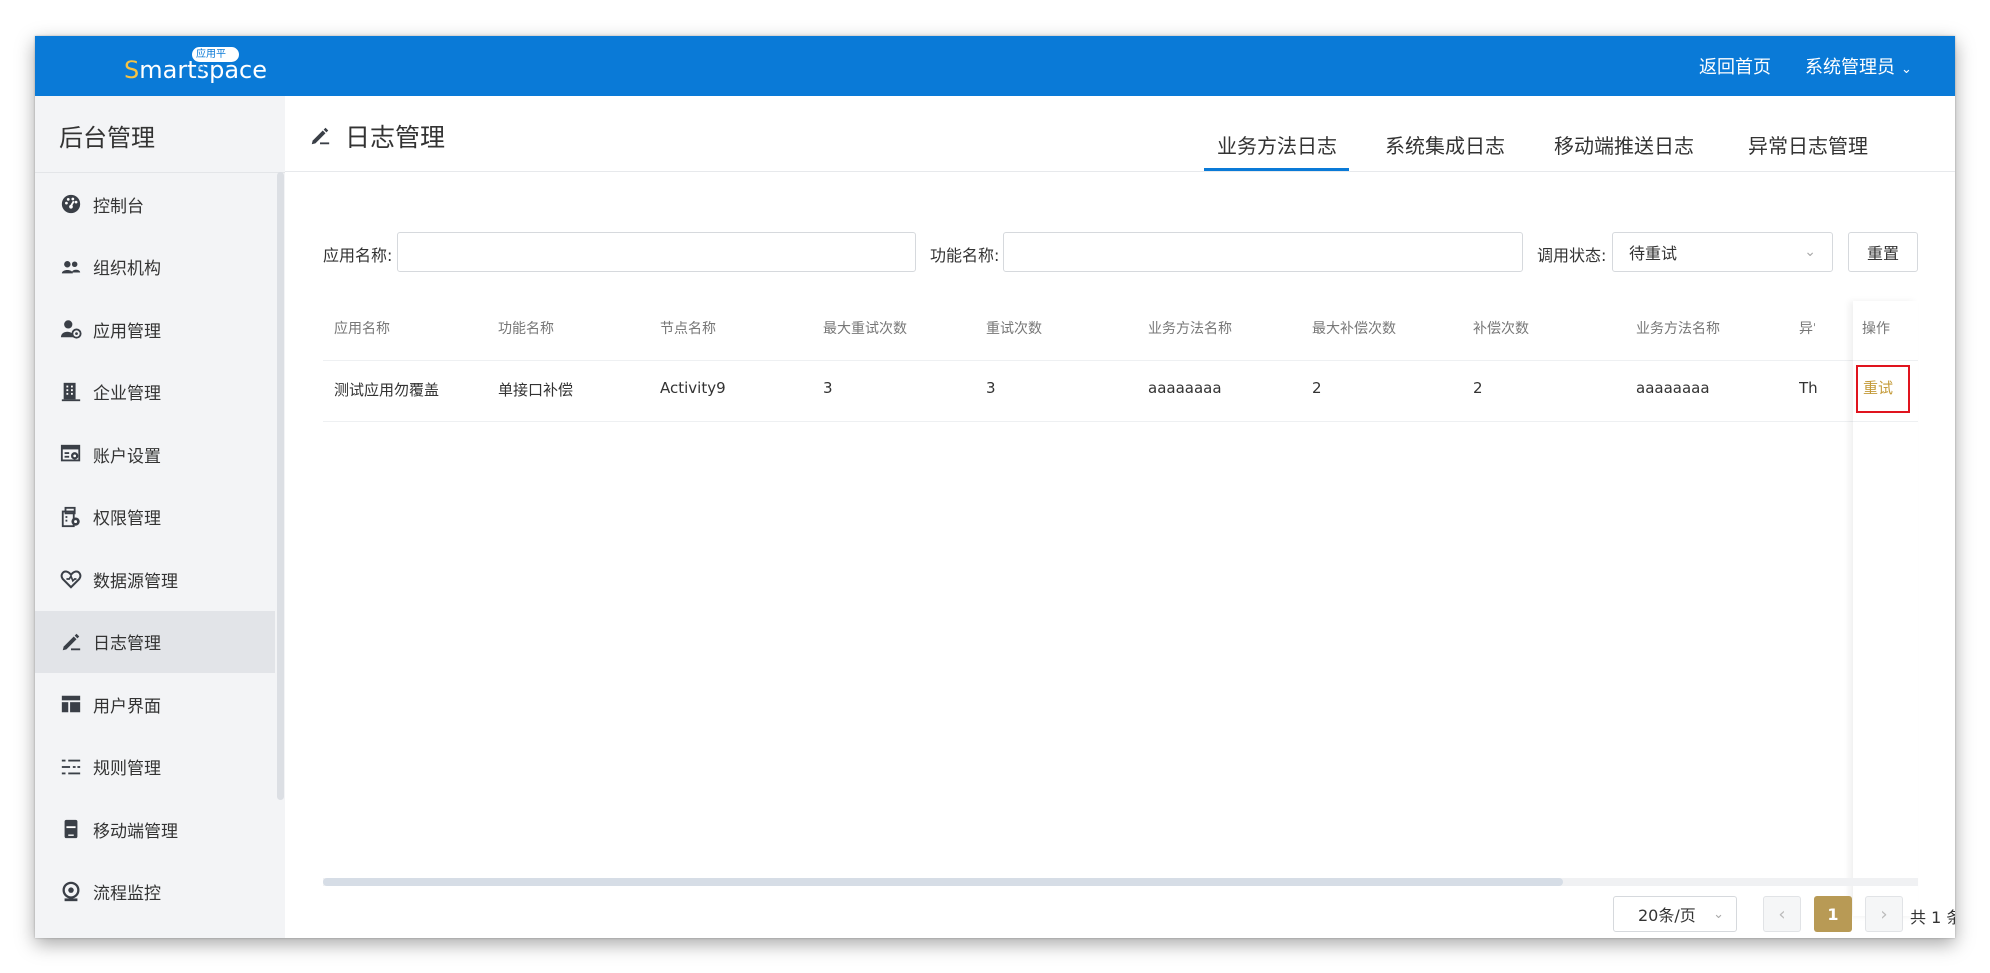 The width and height of the screenshot is (1990, 973). What do you see at coordinates (155, 204) in the screenshot?
I see `sidebar-item-dashboard: 控制台` at bounding box center [155, 204].